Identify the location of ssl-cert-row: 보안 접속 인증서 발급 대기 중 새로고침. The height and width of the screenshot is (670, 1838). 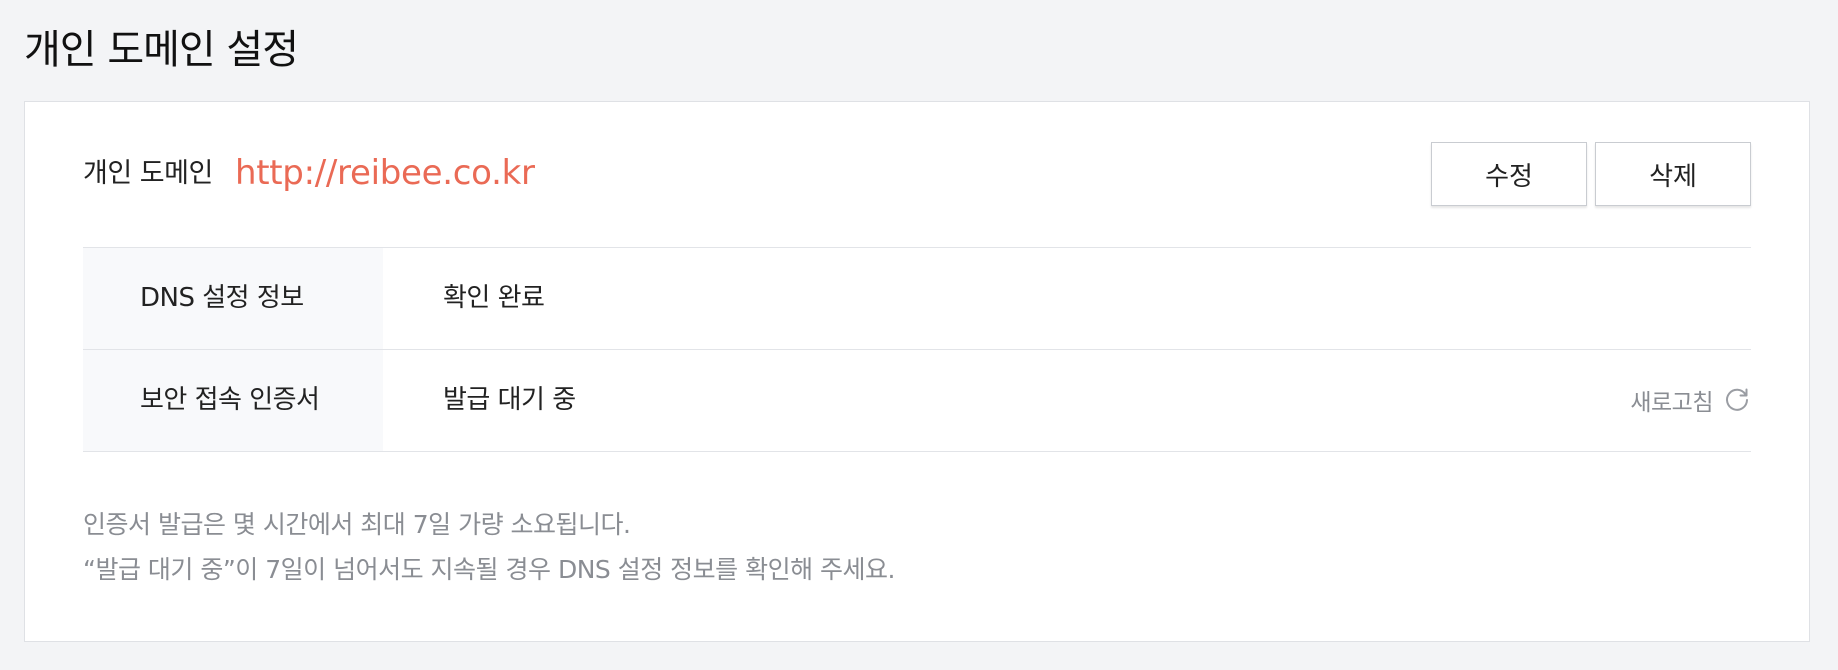
(917, 401).